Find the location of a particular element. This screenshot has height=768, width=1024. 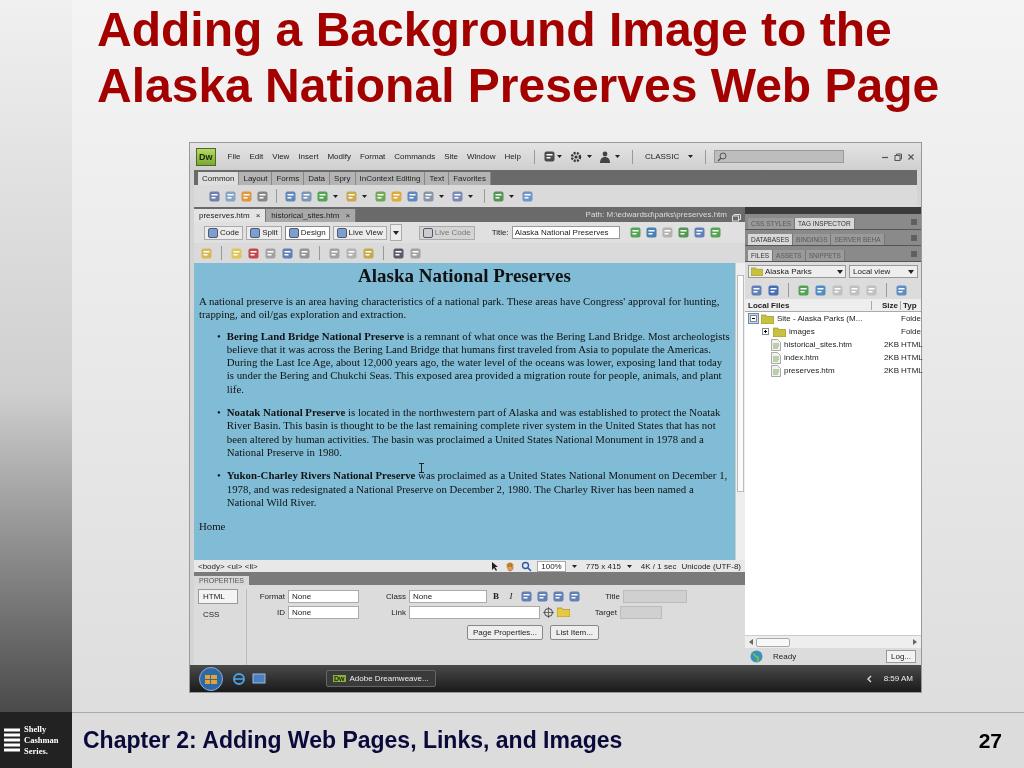

file-name: index.htm is located at coordinates (801, 357).